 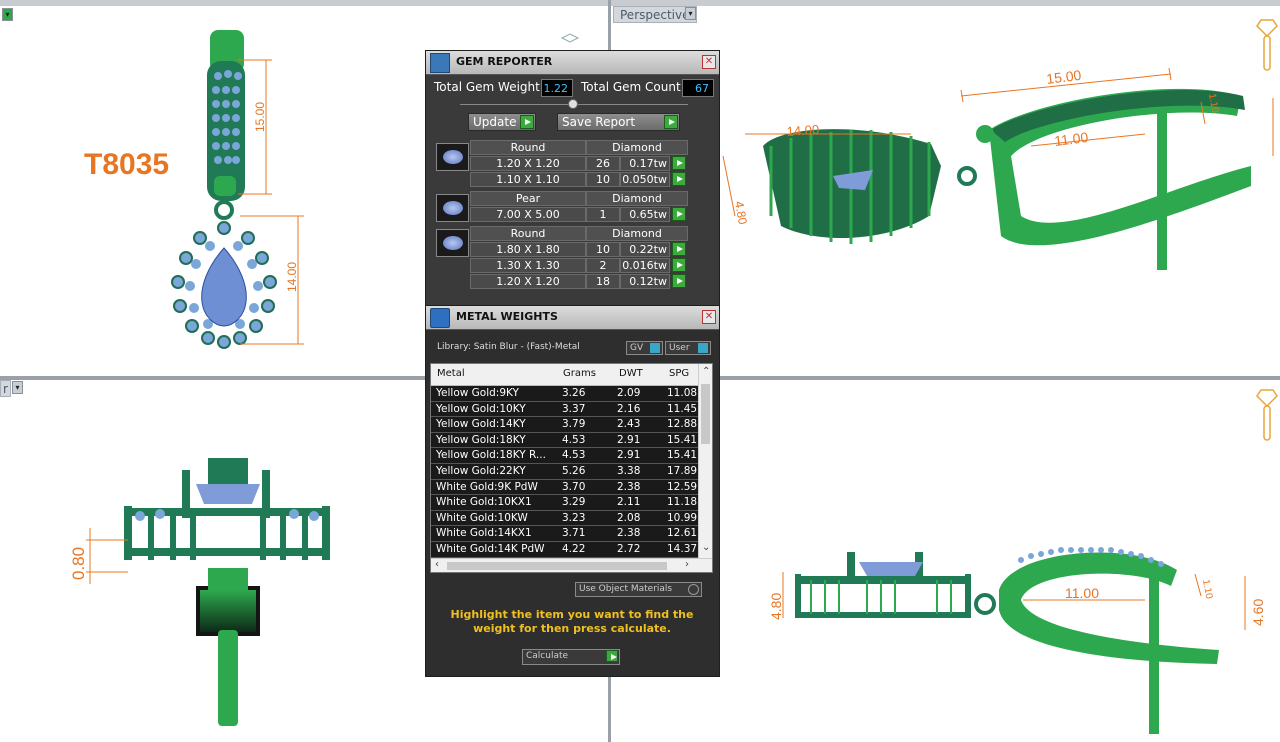 I want to click on update-button: Update, so click(x=502, y=122).